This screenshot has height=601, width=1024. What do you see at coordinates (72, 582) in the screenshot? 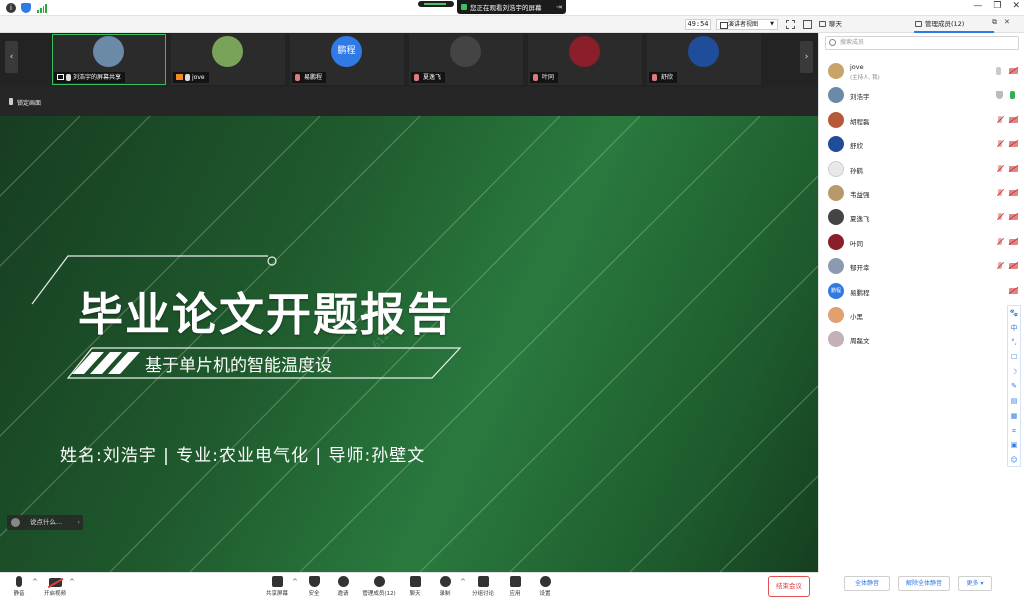
I see `video-options-caret: ^` at bounding box center [72, 582].